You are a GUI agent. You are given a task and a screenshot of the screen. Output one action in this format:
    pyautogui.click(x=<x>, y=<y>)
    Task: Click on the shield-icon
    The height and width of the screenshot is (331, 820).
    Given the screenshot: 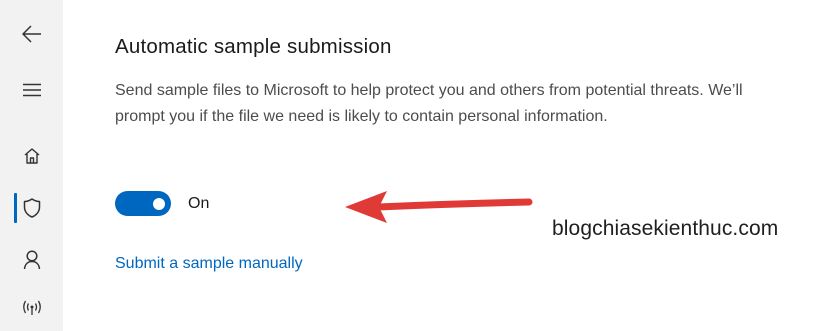 What is the action you would take?
    pyautogui.click(x=32, y=208)
    